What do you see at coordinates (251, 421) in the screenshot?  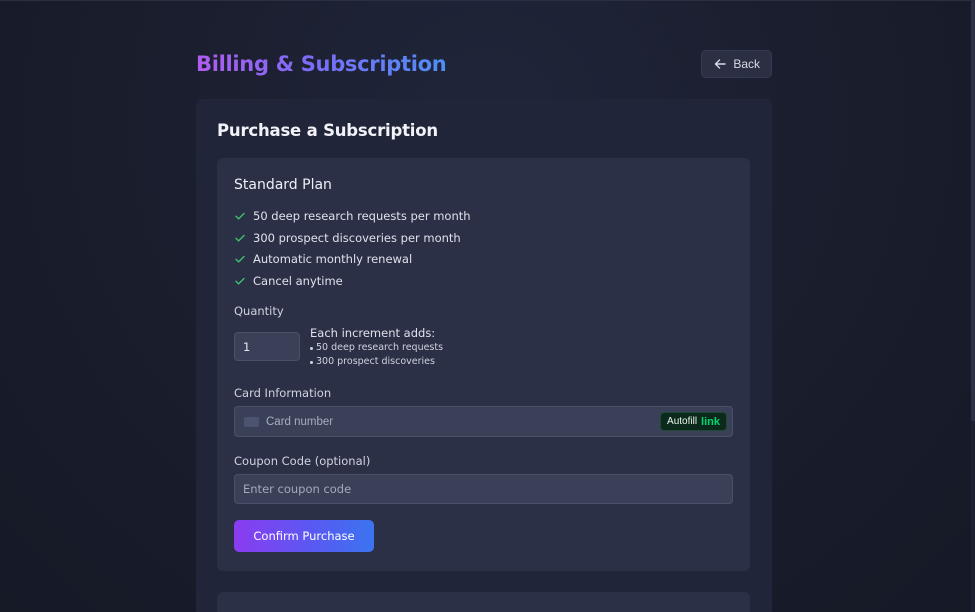 I see `credit-card-icon` at bounding box center [251, 421].